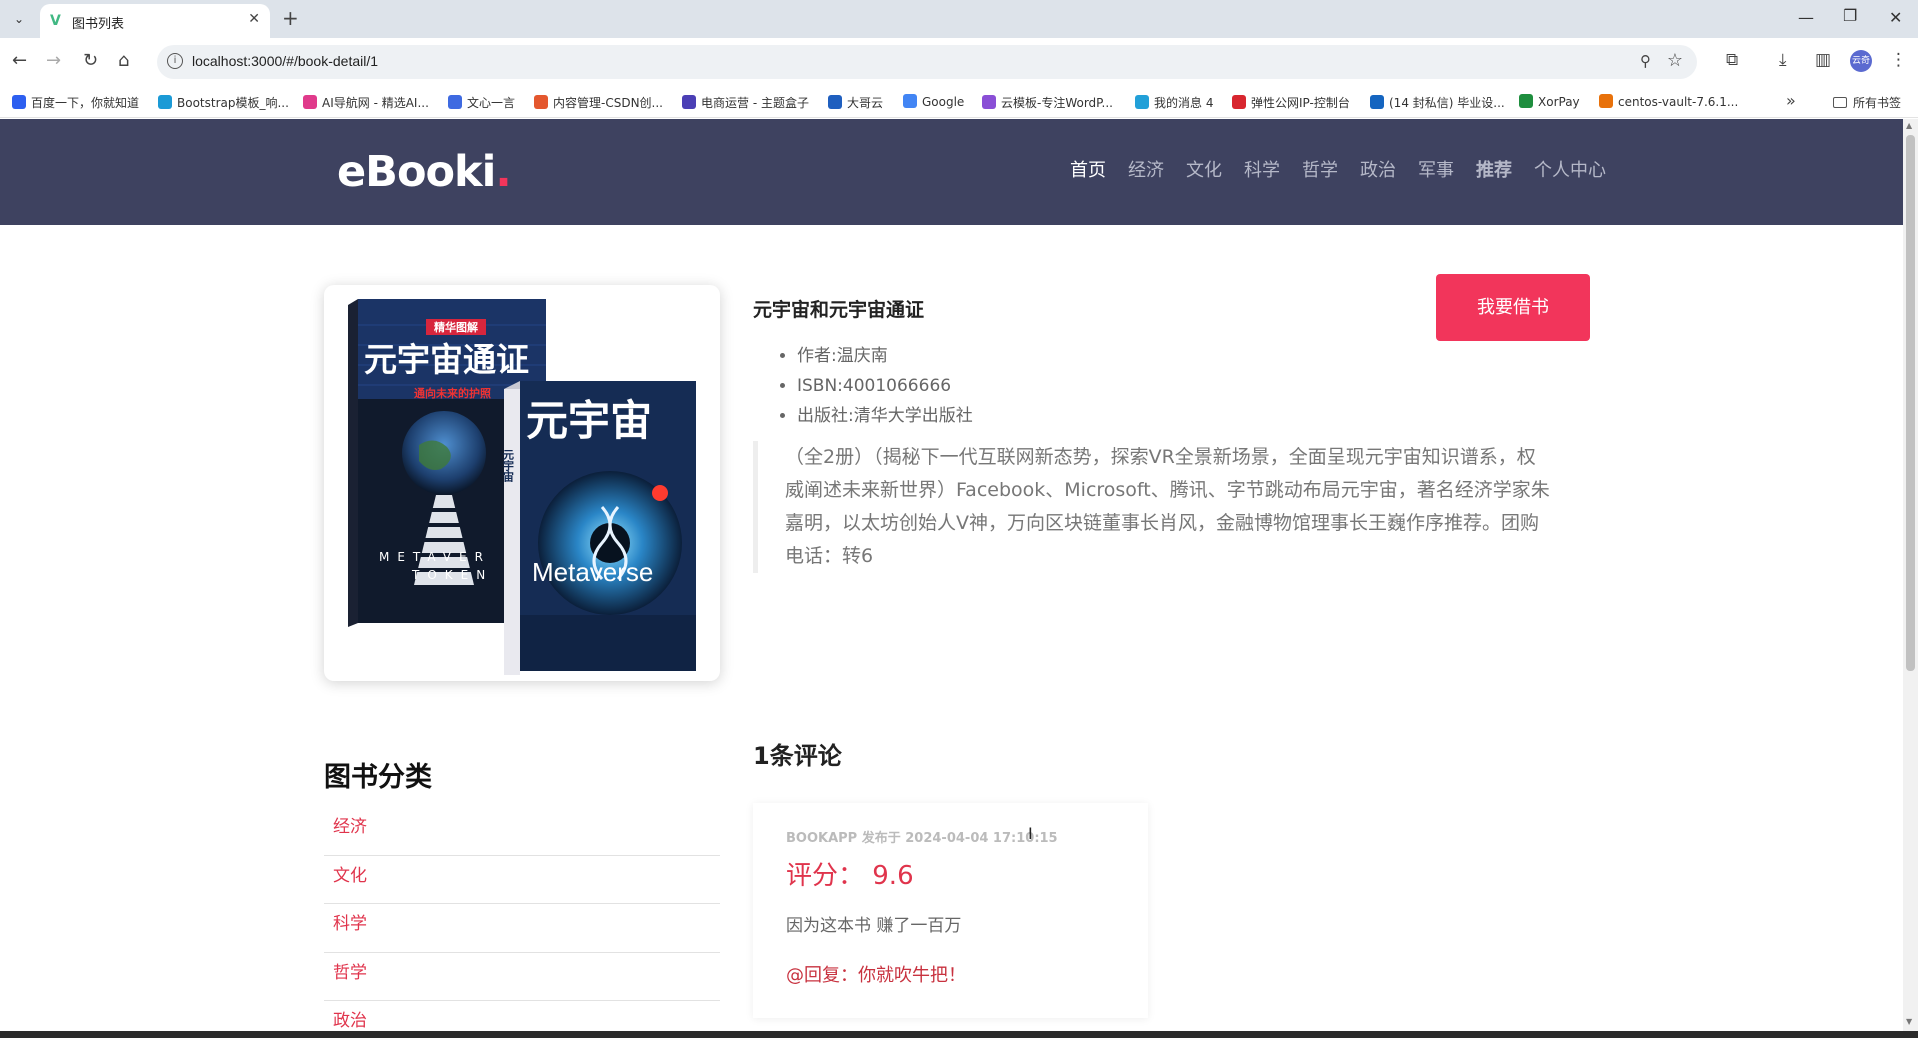  I want to click on category-item-culture: 文化, so click(522, 880).